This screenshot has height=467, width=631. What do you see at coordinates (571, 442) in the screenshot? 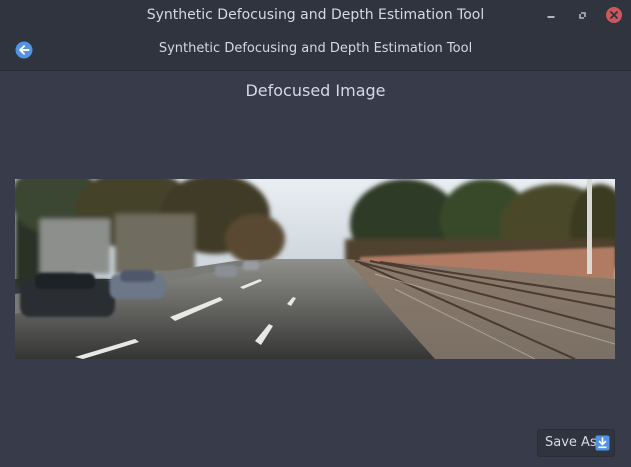
I see `save-as-label: Save As` at bounding box center [571, 442].